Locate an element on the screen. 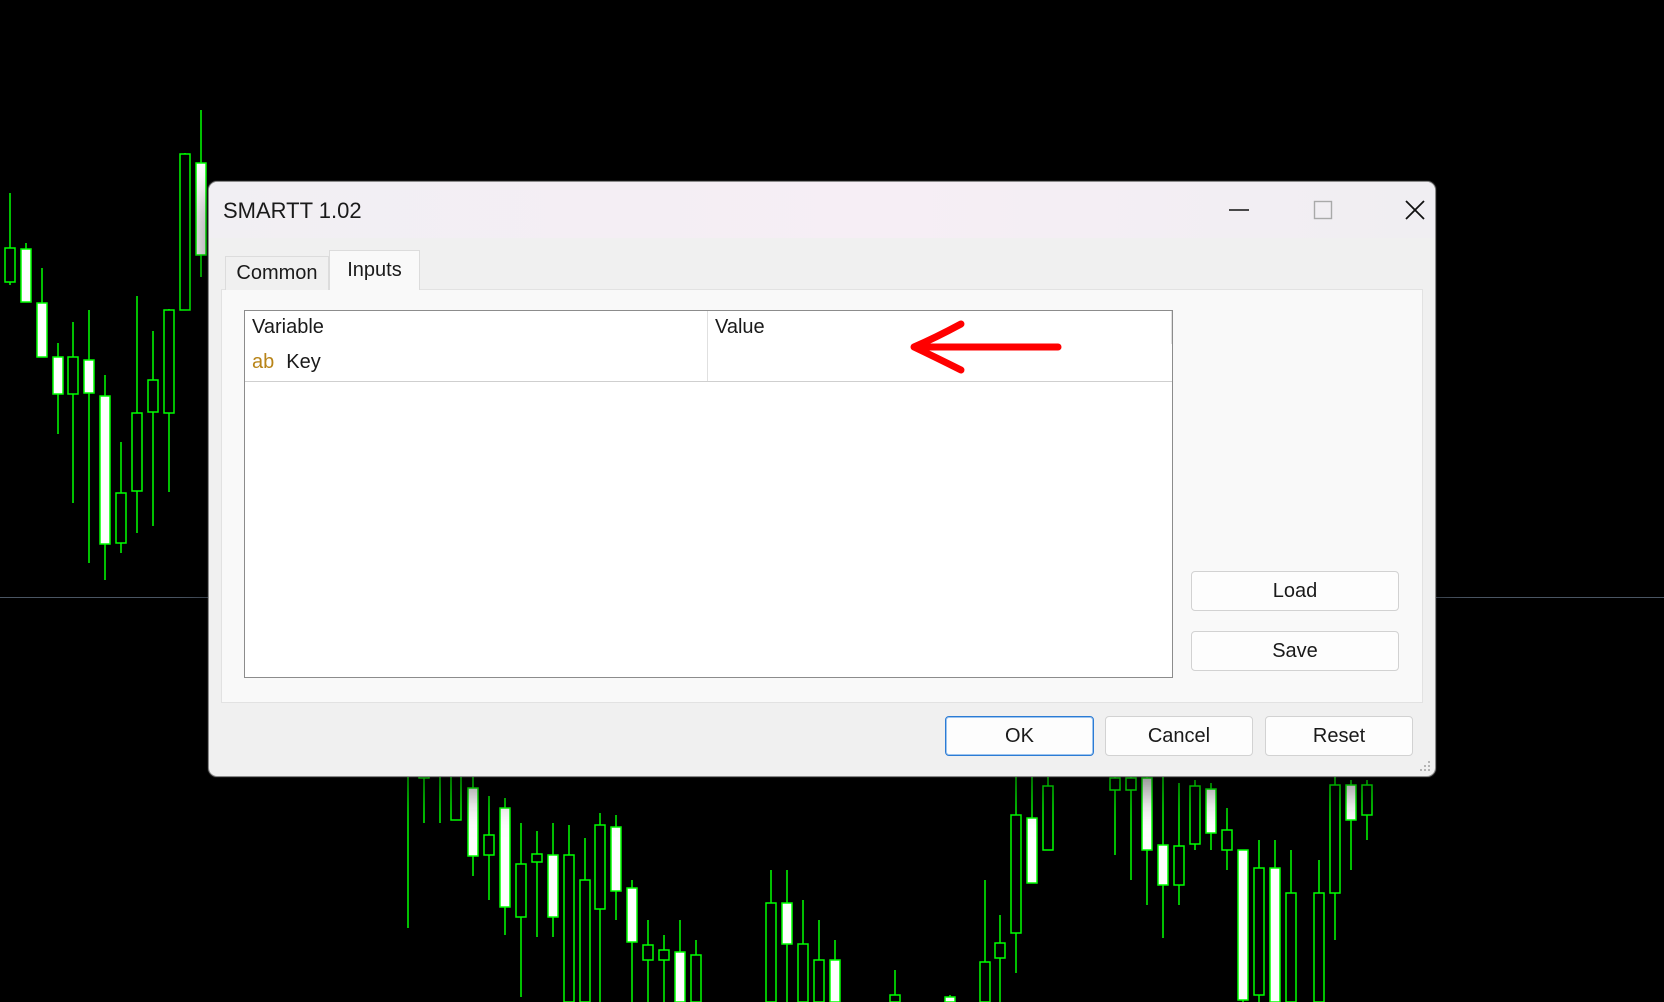  value-cell is located at coordinates (940, 362).